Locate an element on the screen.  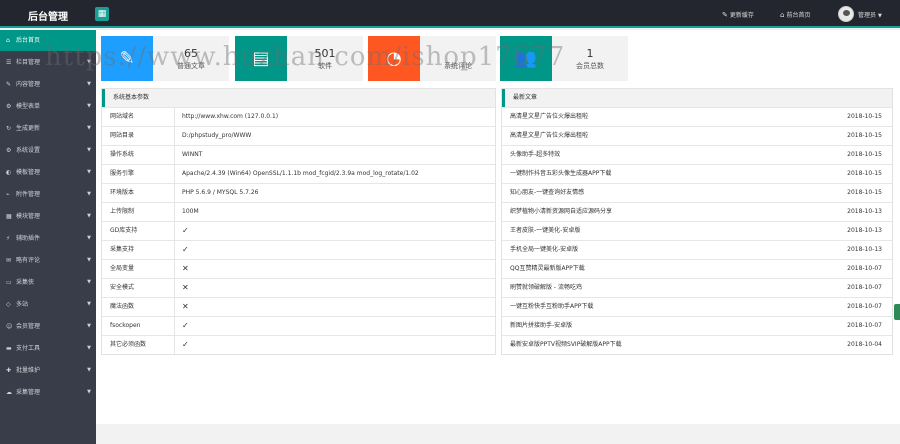
sidebar-item: ⚡ 辅助插件 ▼ is located at coordinates (48, 238).